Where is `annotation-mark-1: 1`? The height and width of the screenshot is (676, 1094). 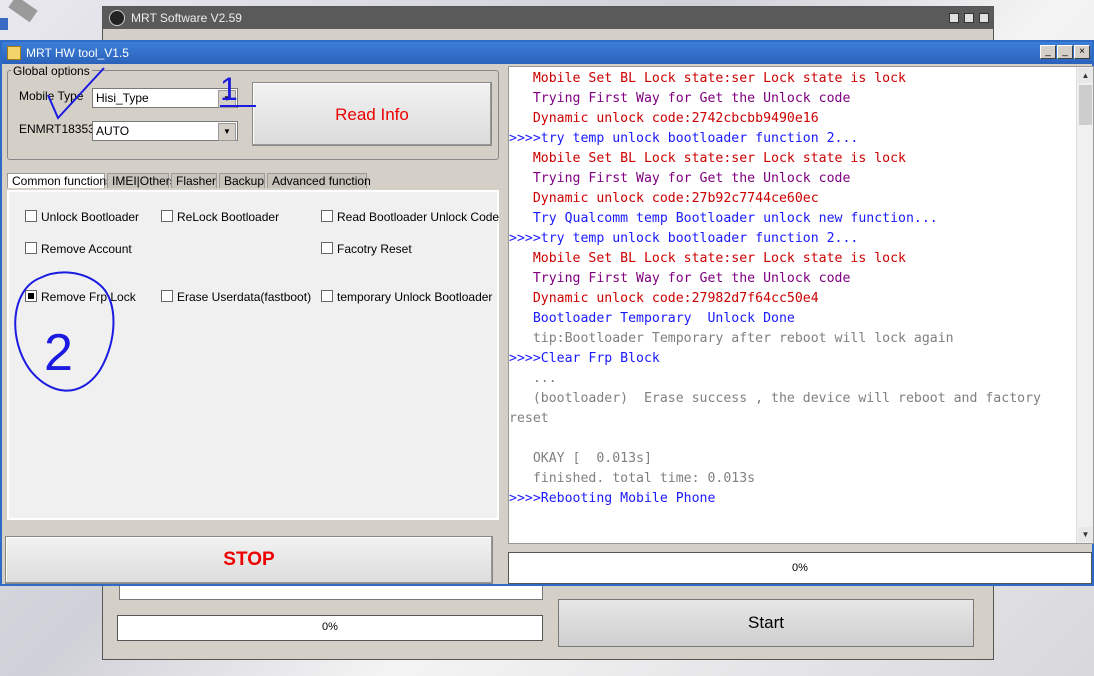 annotation-mark-1: 1 is located at coordinates (229, 89).